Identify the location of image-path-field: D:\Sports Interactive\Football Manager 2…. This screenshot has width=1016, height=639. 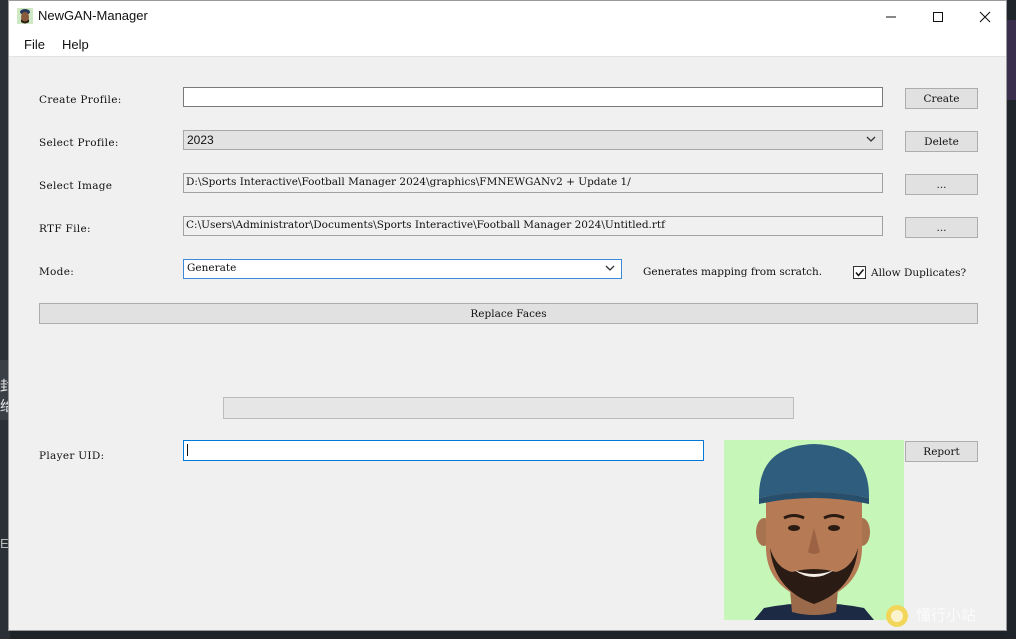
(533, 183).